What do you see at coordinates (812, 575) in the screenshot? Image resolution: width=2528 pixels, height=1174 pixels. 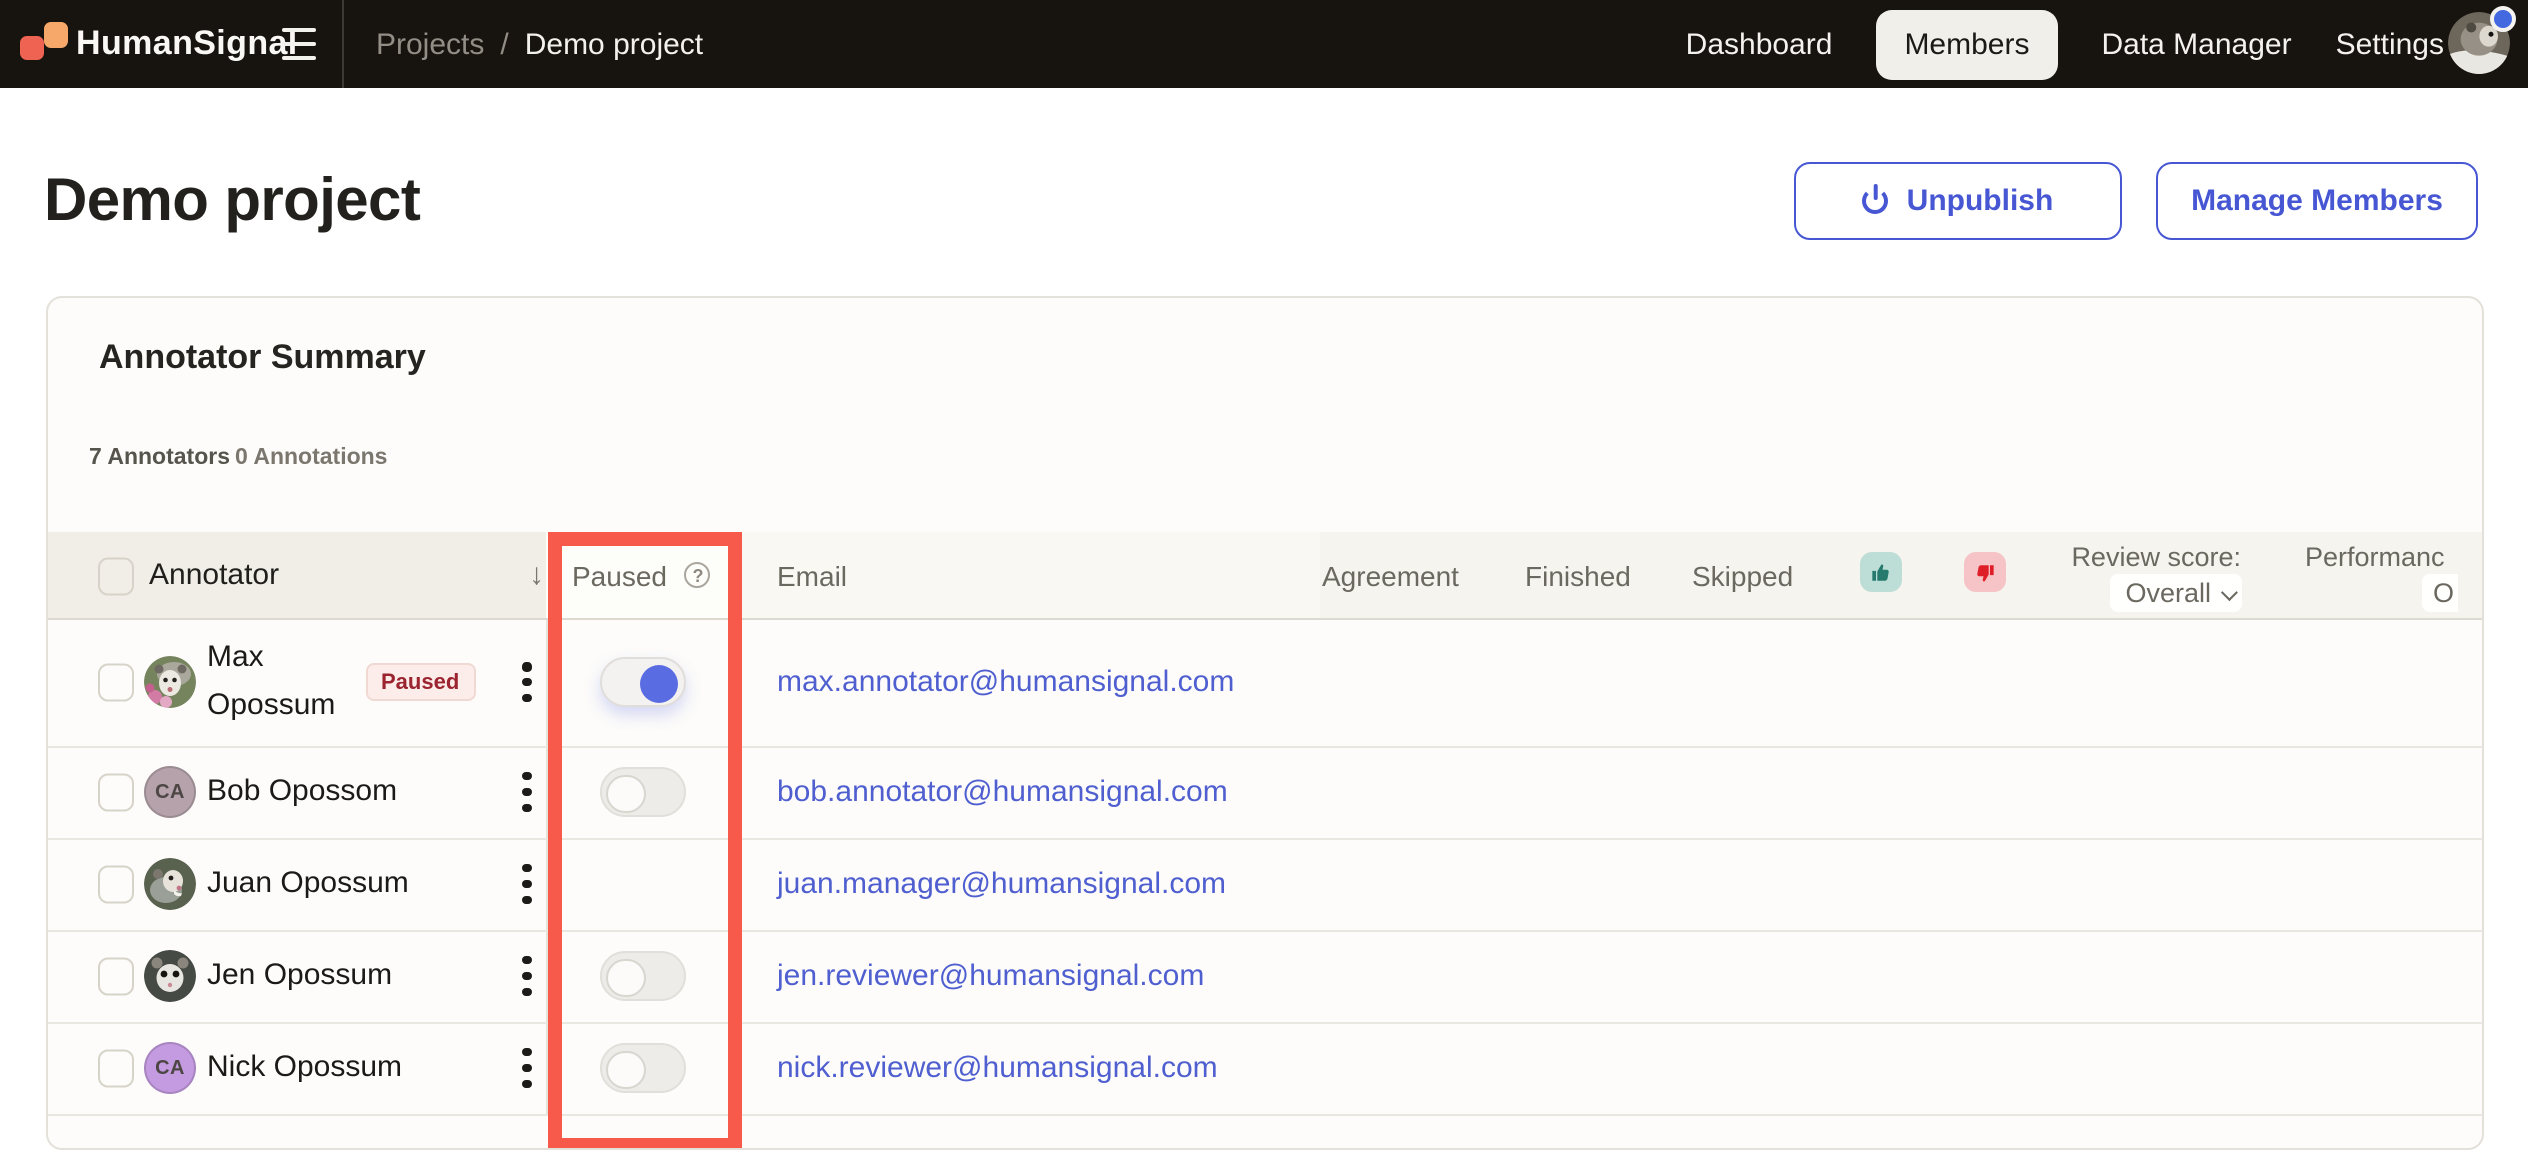 I see `column-header-email: Email` at bounding box center [812, 575].